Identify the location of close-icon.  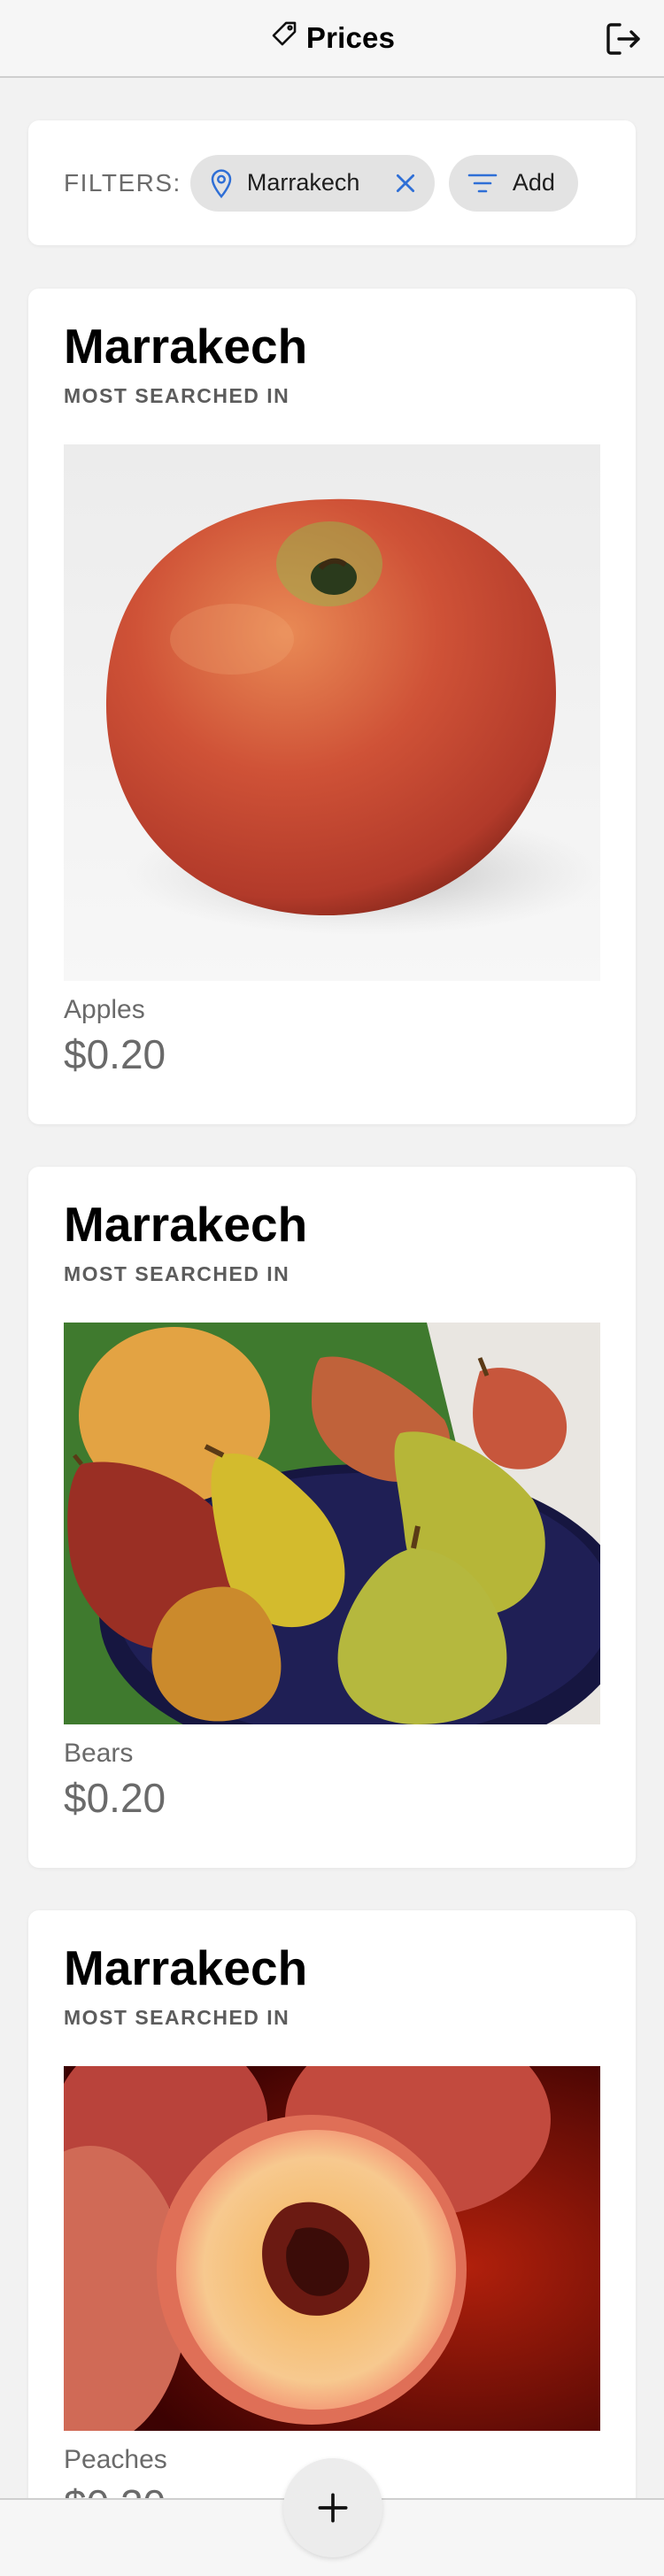
(405, 183).